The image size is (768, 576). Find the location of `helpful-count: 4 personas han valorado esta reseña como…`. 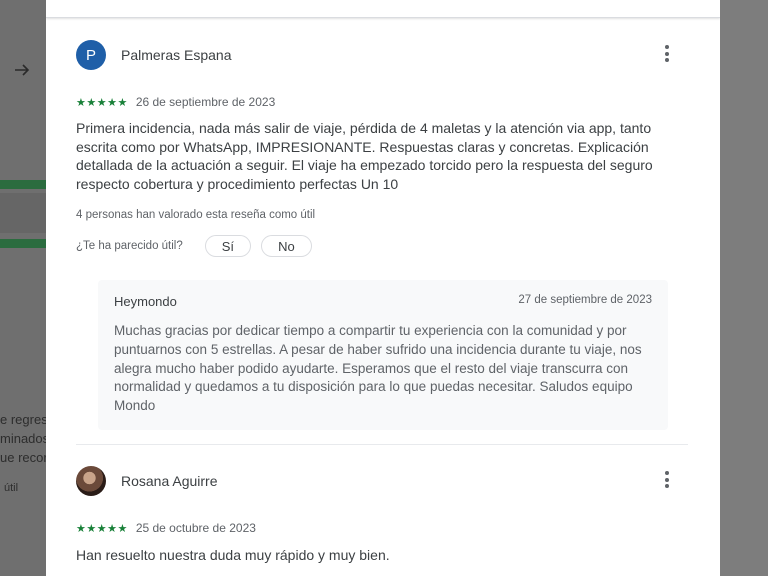

helpful-count: 4 personas han valorado esta reseña como… is located at coordinates (196, 215).